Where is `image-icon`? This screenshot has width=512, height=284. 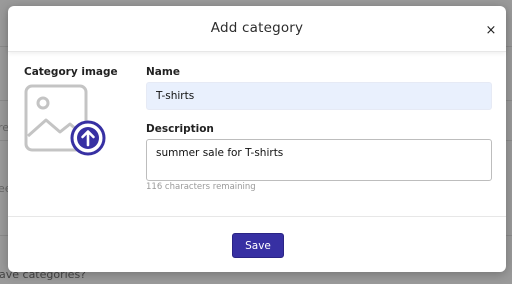 image-icon is located at coordinates (65, 120).